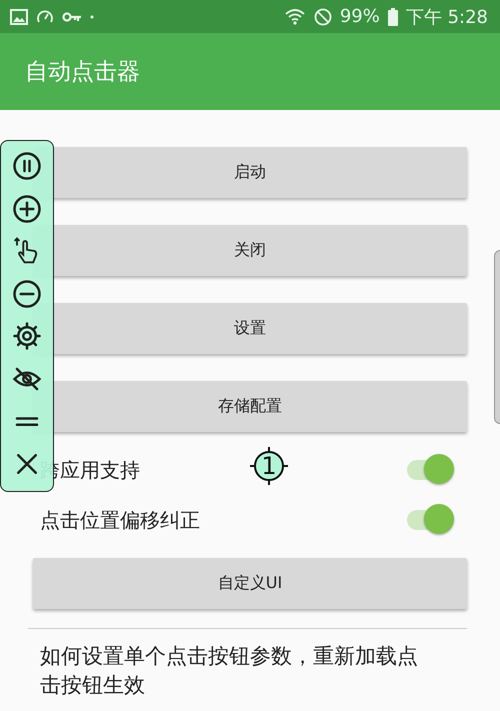 The image size is (500, 711). Describe the element at coordinates (82, 72) in the screenshot. I see `app-title: 自动点击器` at that location.